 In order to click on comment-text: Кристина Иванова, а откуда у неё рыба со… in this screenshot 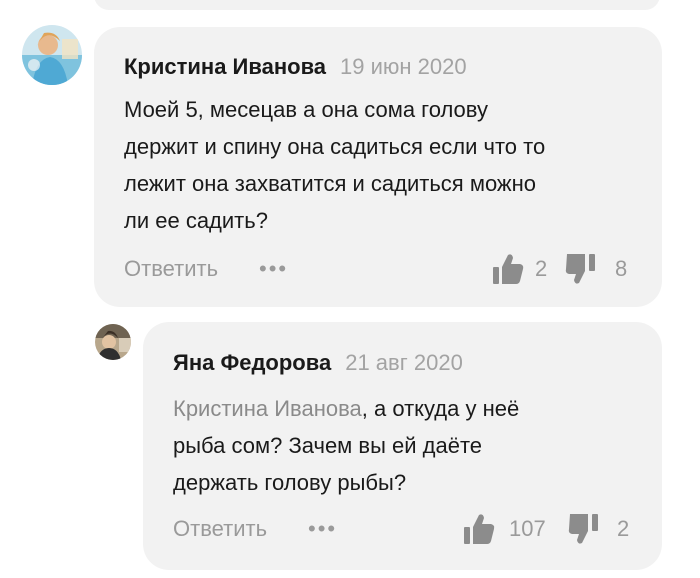, I will do `click(346, 445)`.